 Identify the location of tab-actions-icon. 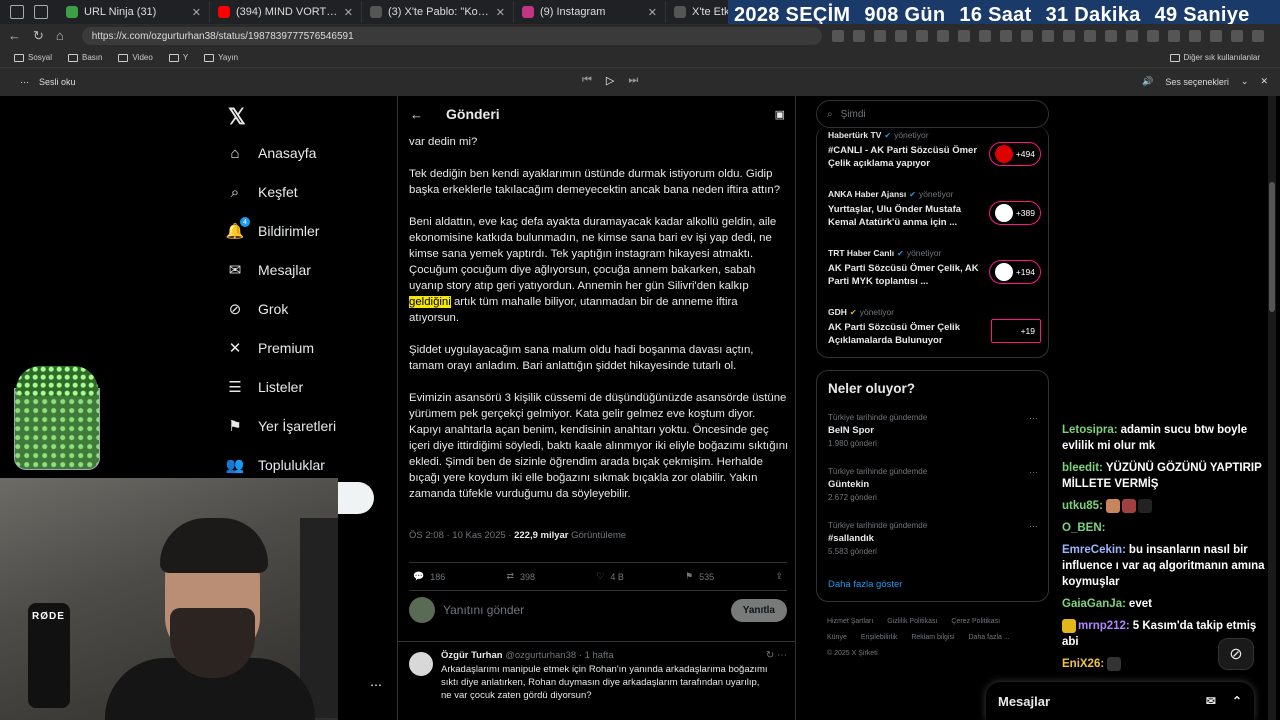
(41, 12).